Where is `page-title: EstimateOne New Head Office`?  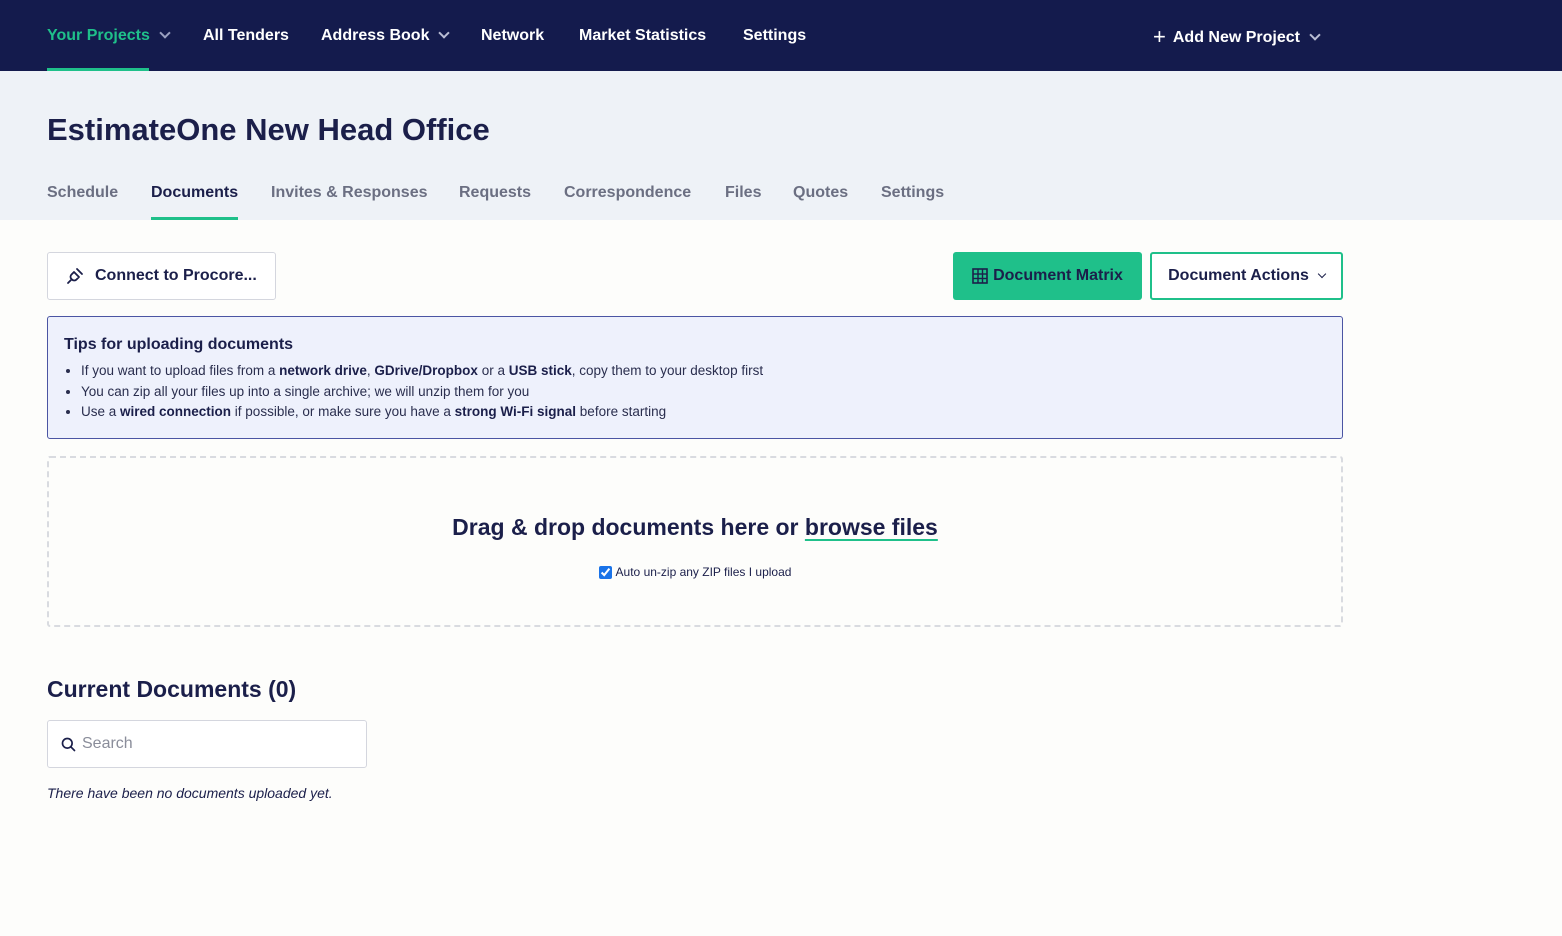 page-title: EstimateOne New Head Office is located at coordinates (268, 129).